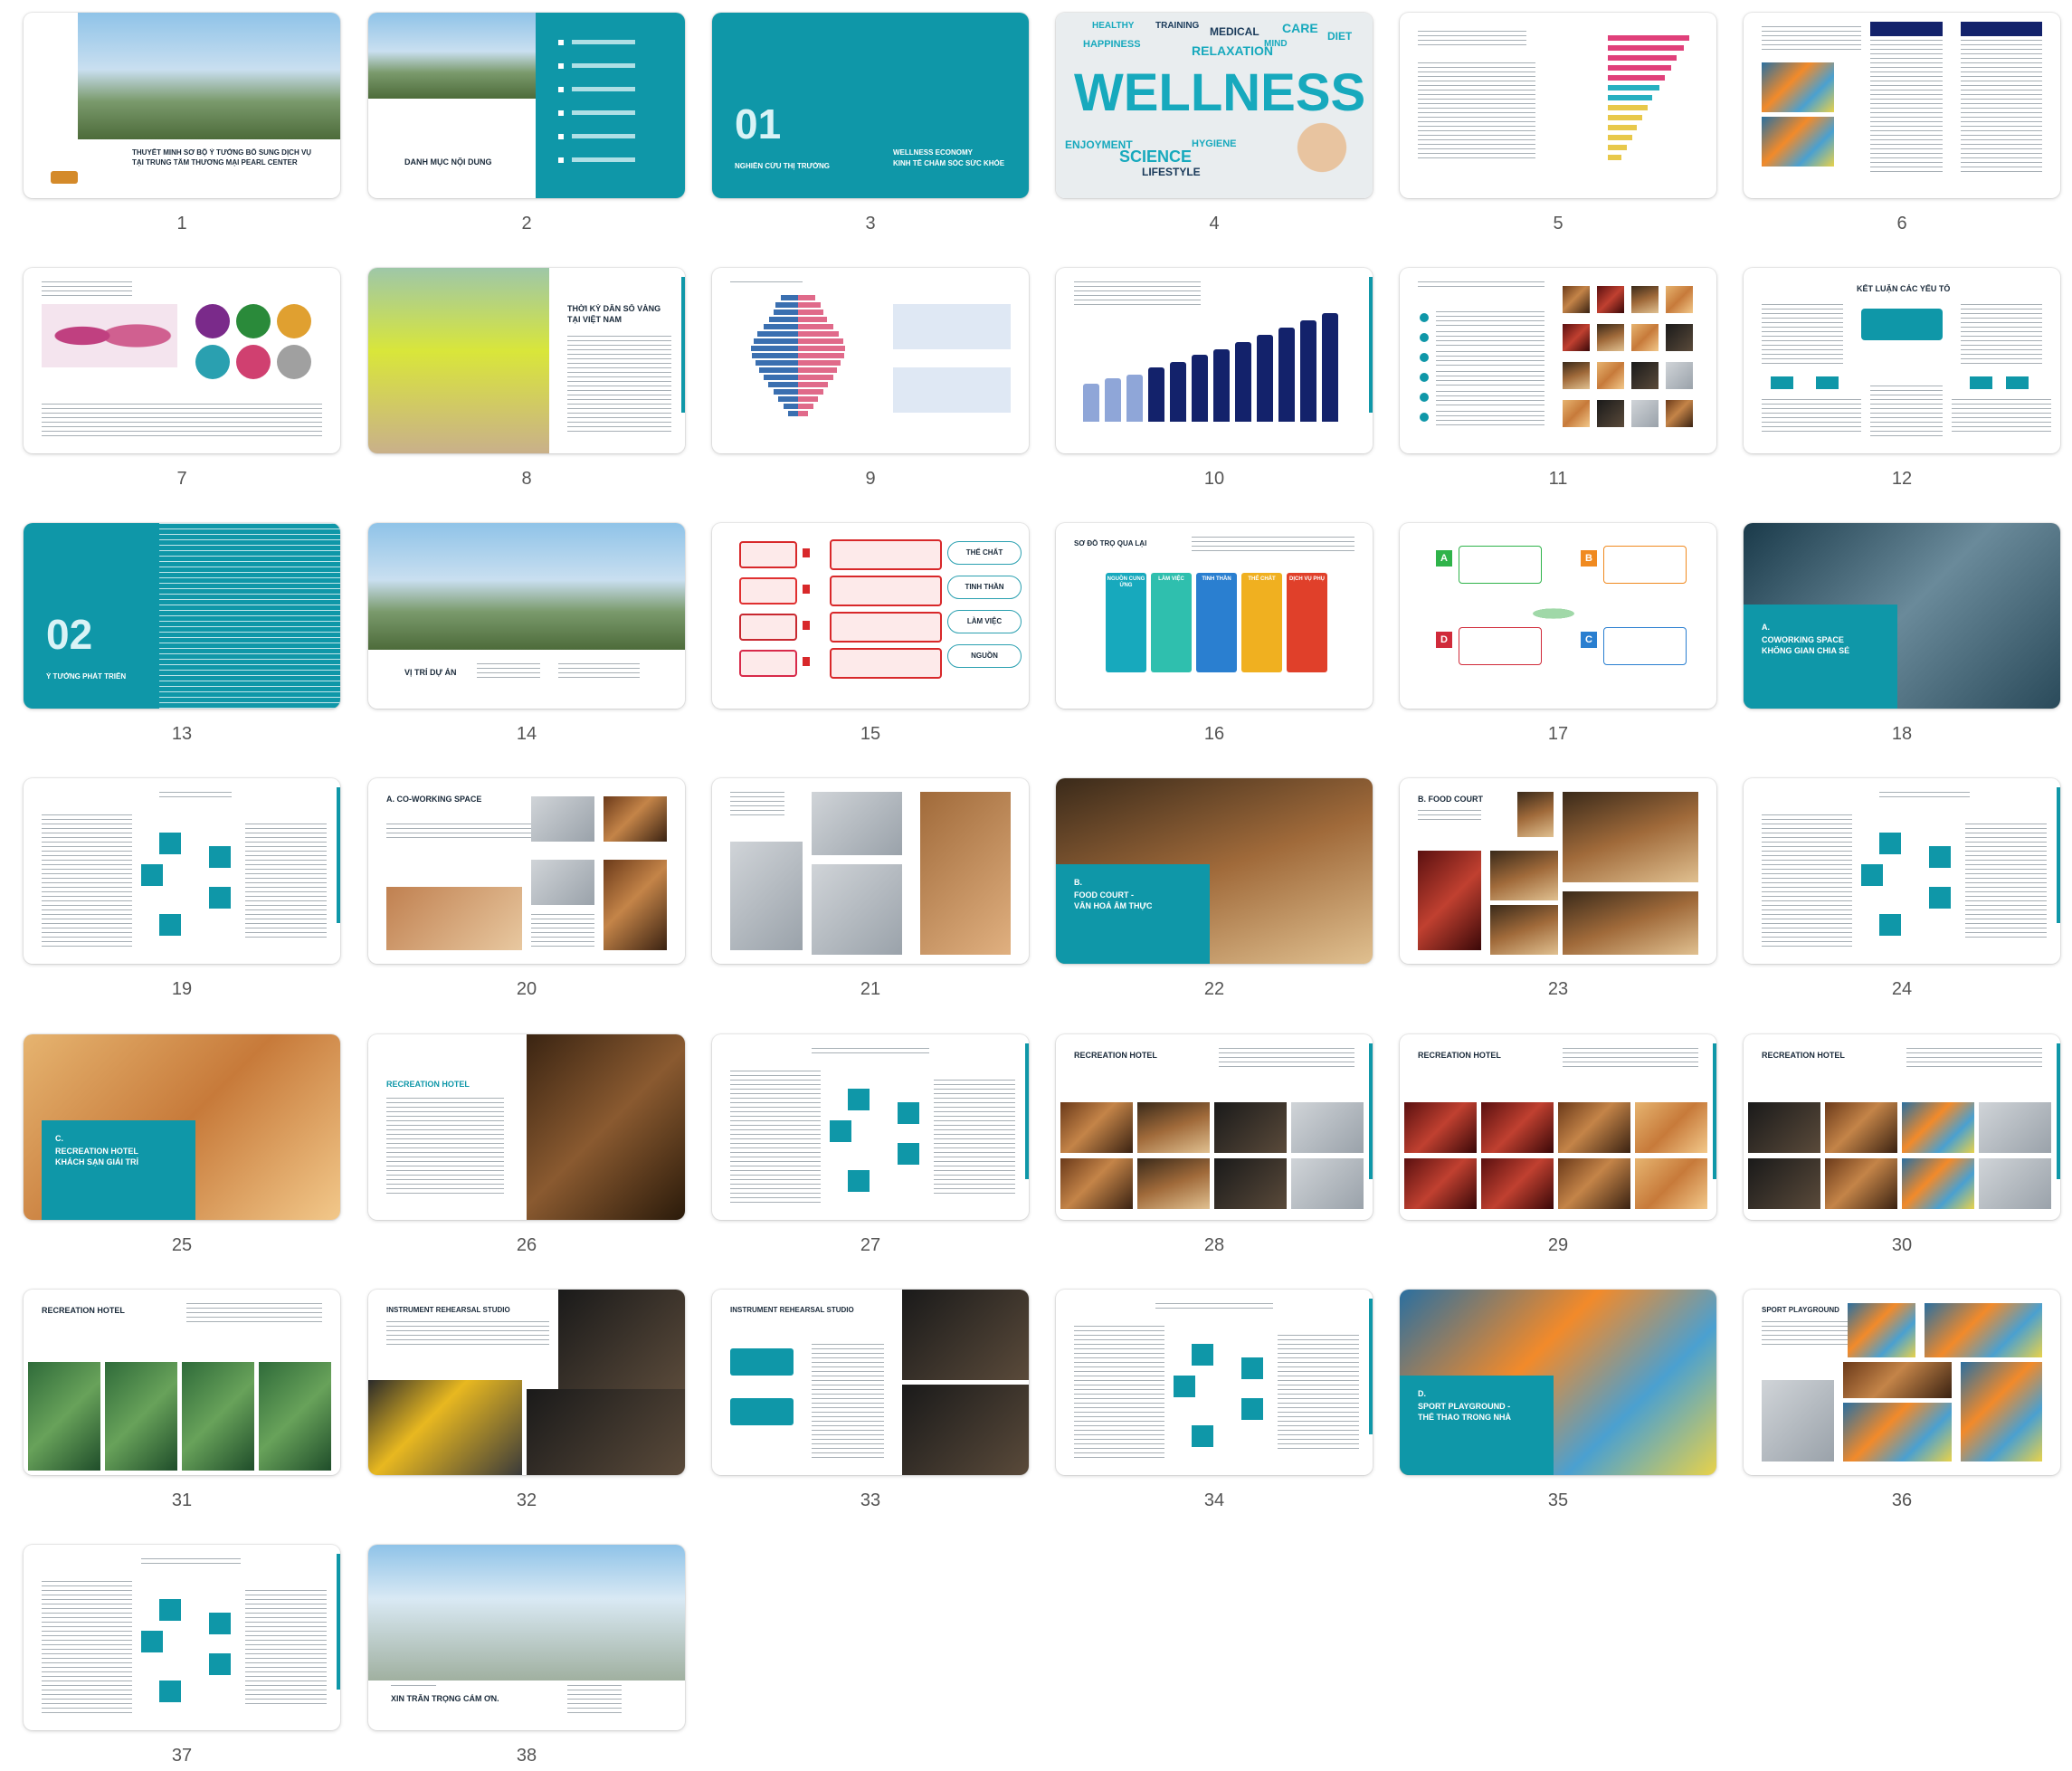 The width and height of the screenshot is (2072, 1771). I want to click on slide-thumbnail-cell: 21, so click(870, 891).